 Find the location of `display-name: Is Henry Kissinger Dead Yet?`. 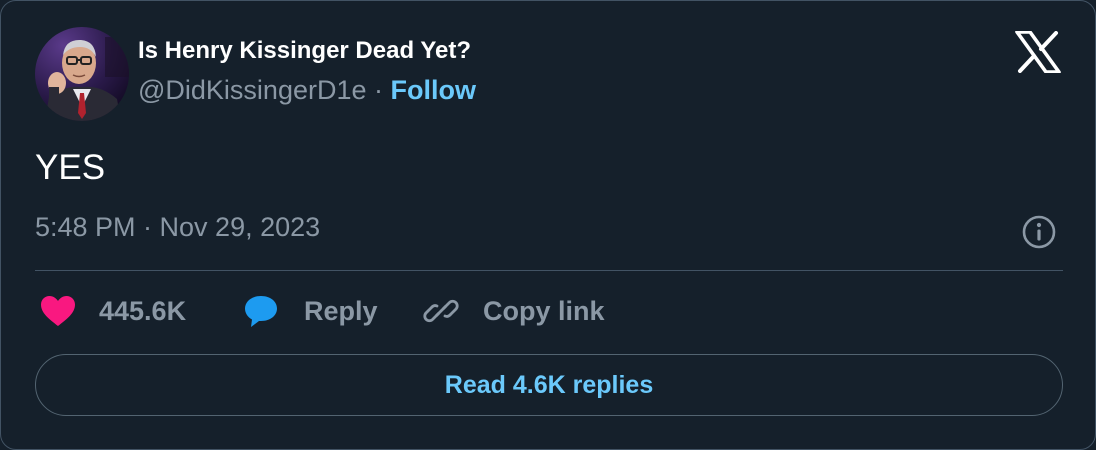

display-name: Is Henry Kissinger Dead Yet? is located at coordinates (304, 51).